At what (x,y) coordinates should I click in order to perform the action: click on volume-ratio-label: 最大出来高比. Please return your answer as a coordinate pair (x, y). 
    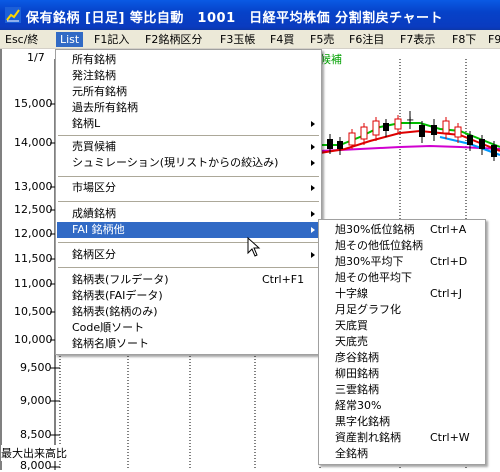
    Looking at the image, I should click on (34, 453).